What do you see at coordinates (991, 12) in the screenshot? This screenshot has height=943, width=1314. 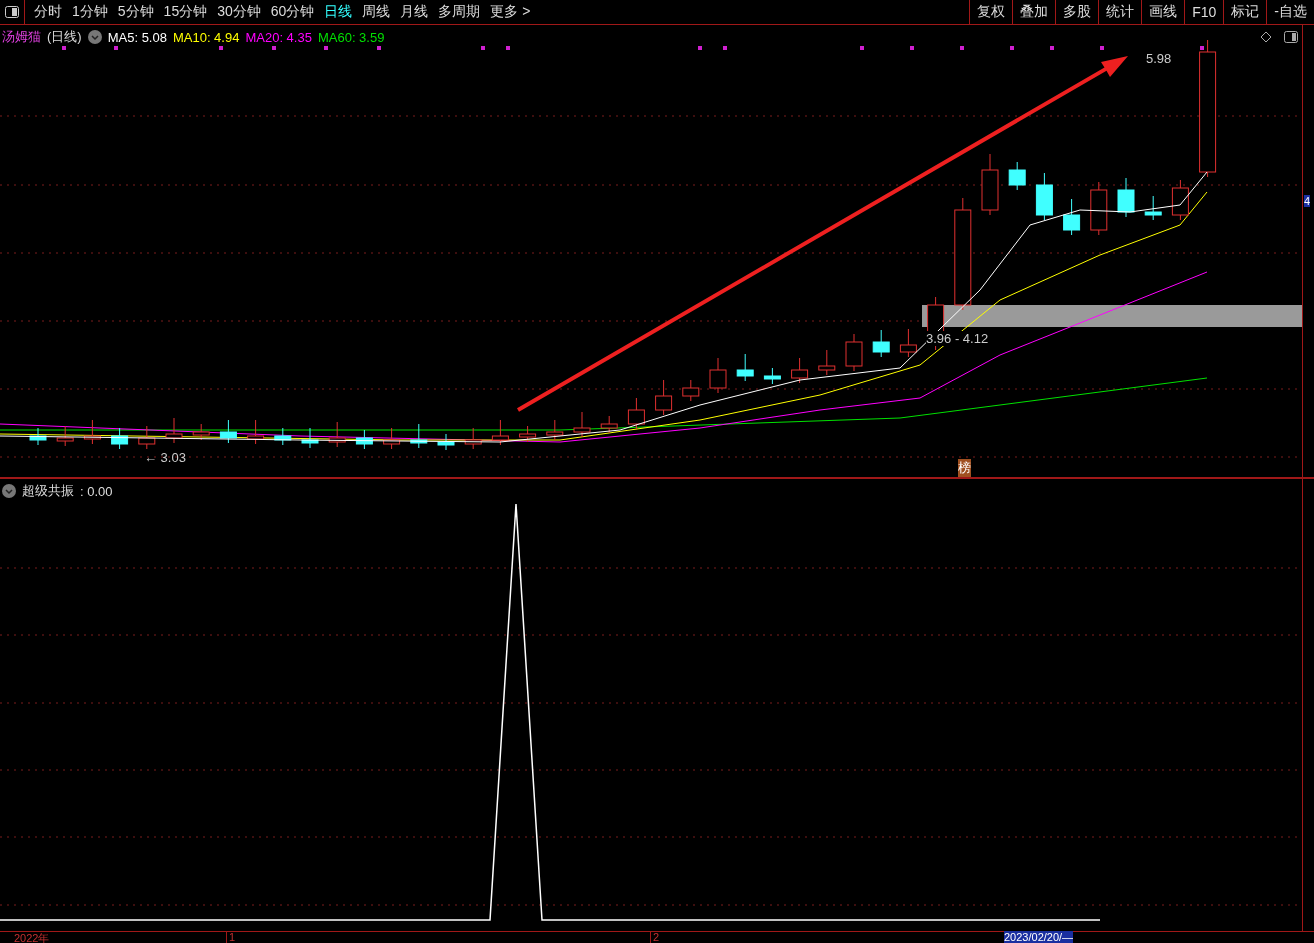 I see `toolbar-button: 复权` at bounding box center [991, 12].